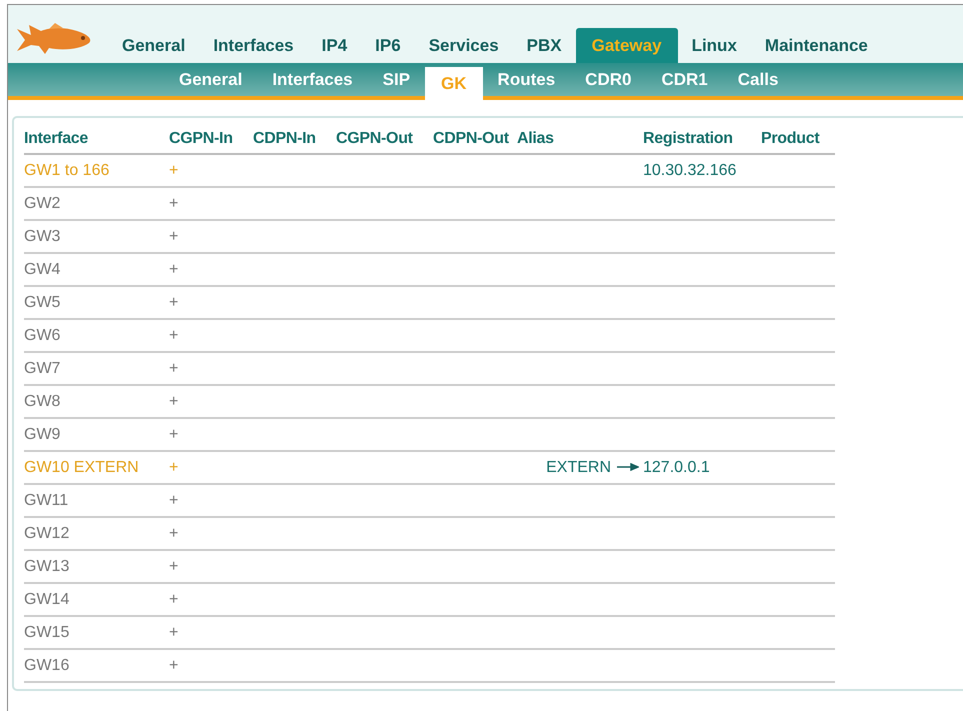 The width and height of the screenshot is (963, 711). Describe the element at coordinates (42, 401) in the screenshot. I see `interface-cell: GW8` at that location.